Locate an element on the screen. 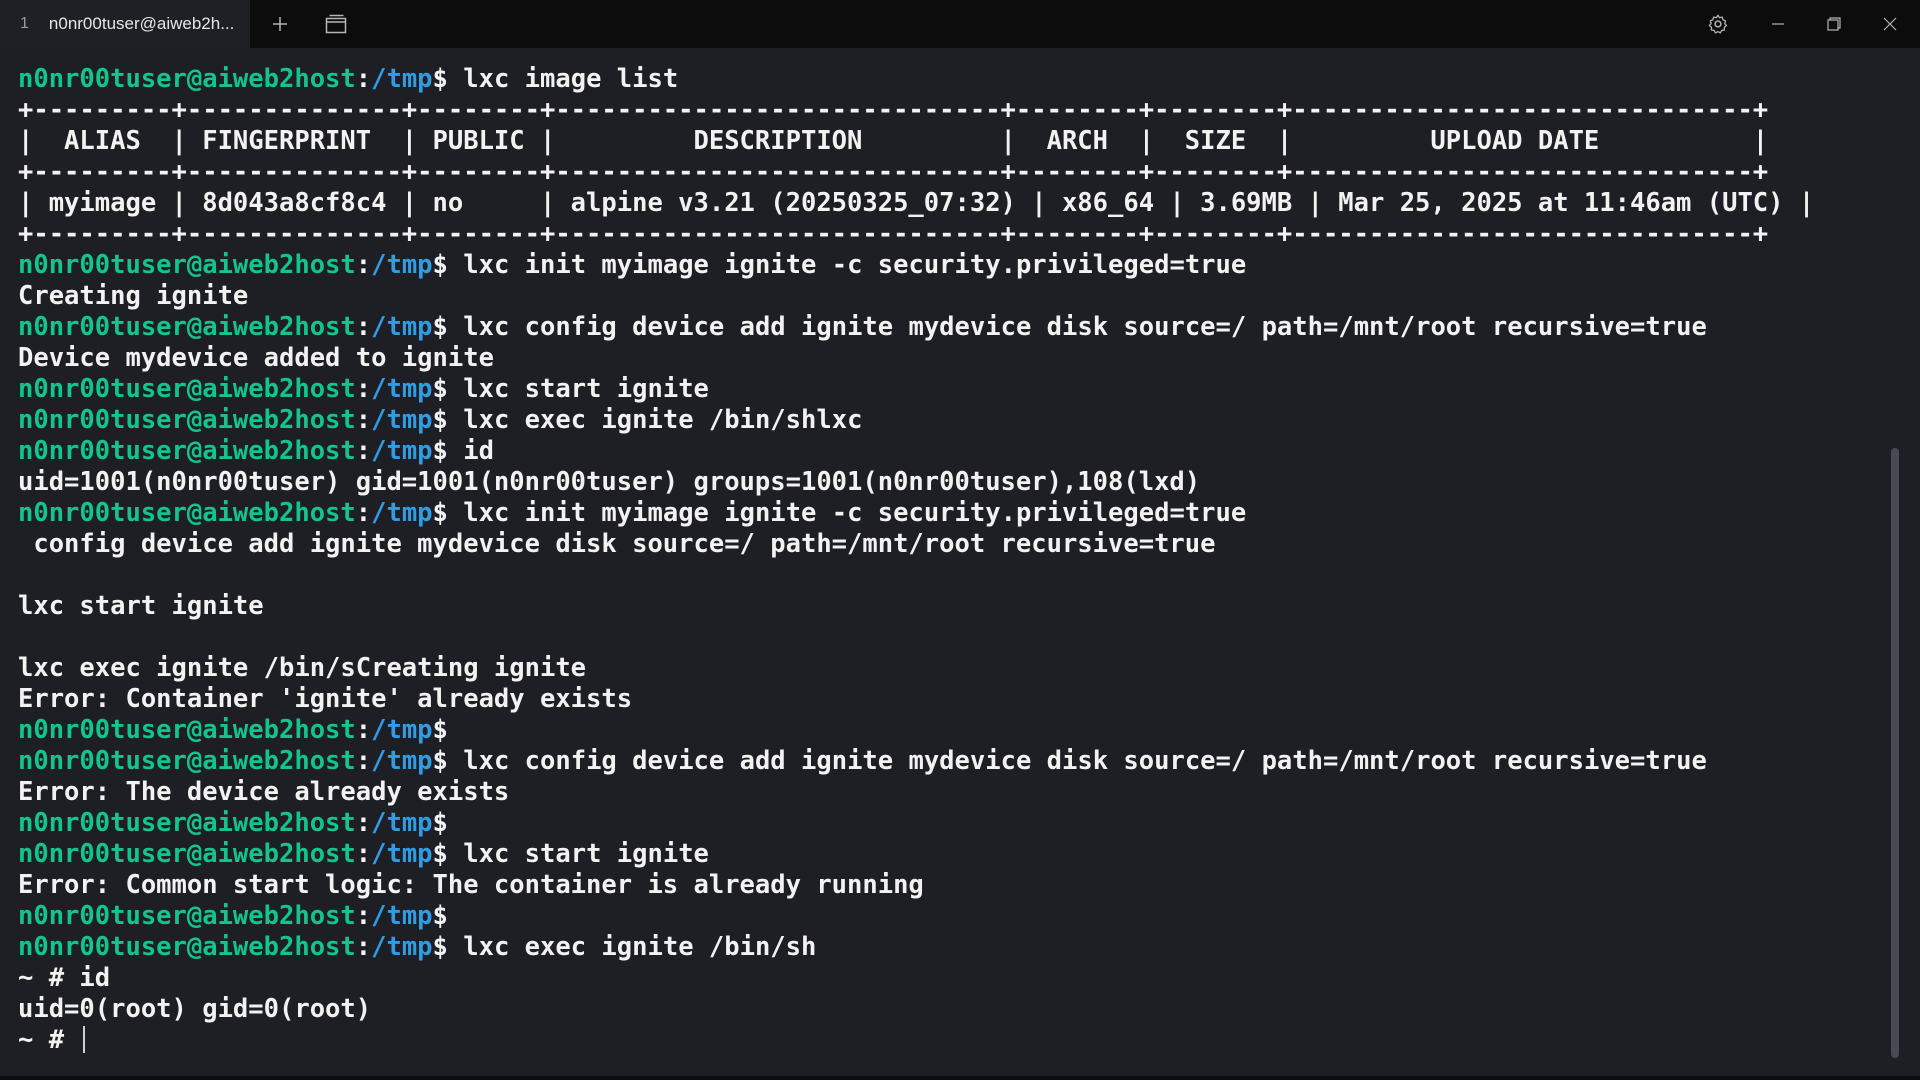  command-text: lxc start ignite is located at coordinates (578, 854).